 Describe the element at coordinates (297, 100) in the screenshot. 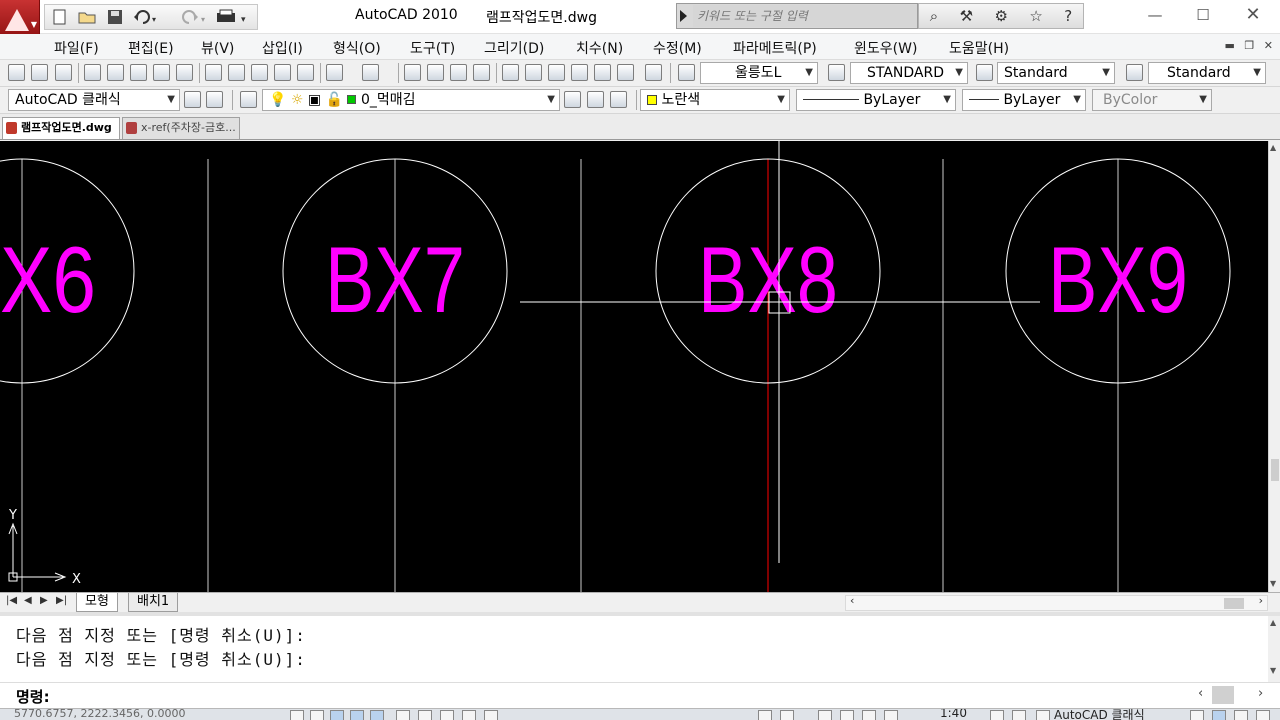

I see `layer-thaw-sun-icon: ☼` at that location.